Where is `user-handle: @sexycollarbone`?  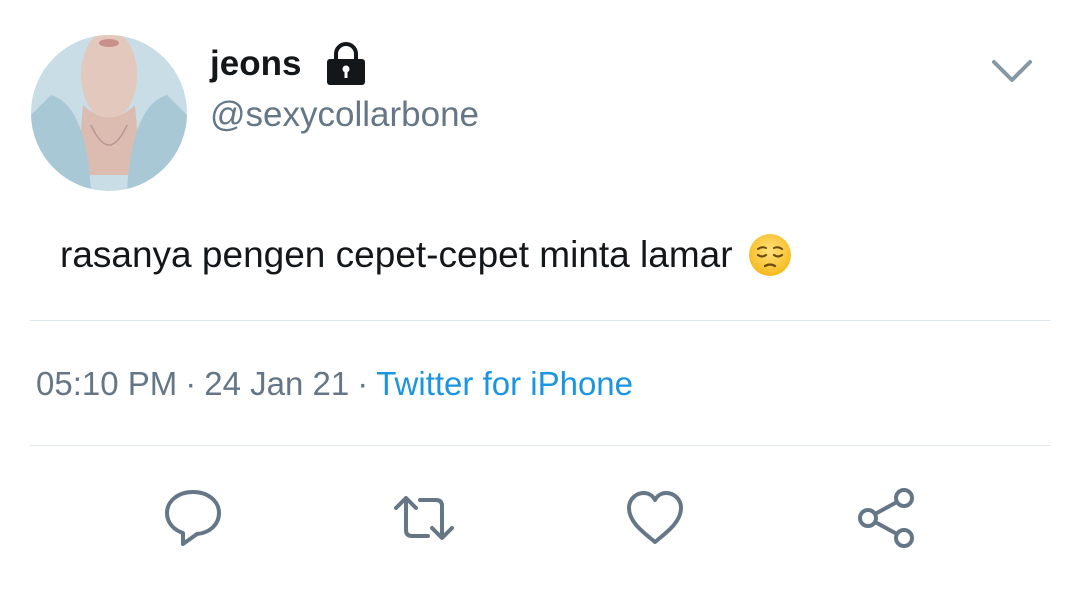 user-handle: @sexycollarbone is located at coordinates (344, 115).